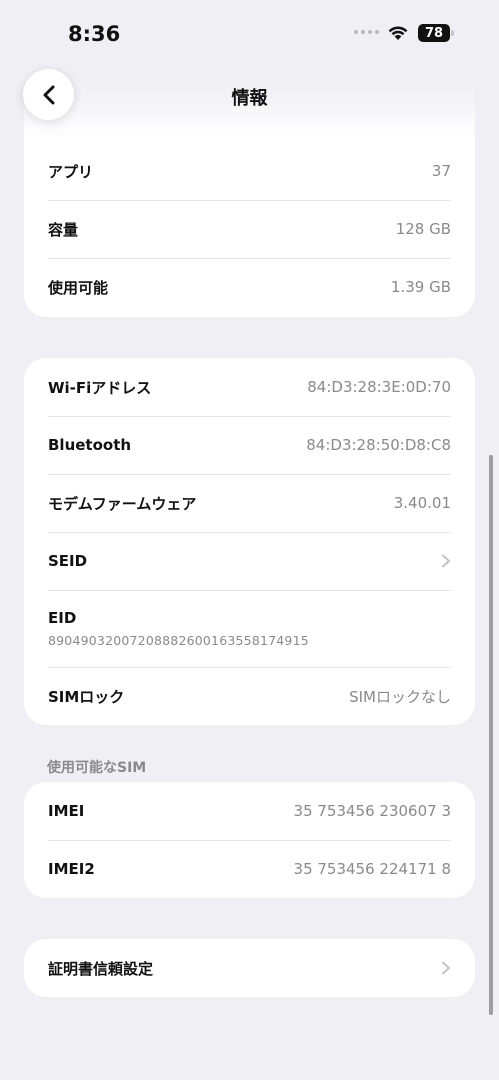  I want to click on status-time: 8:36, so click(94, 34).